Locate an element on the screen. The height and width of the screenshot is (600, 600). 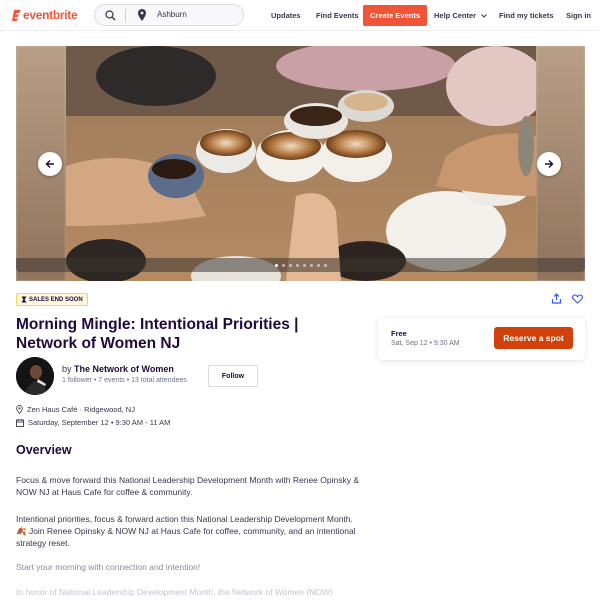
nav-help-center: Help Center is located at coordinates (461, 15).